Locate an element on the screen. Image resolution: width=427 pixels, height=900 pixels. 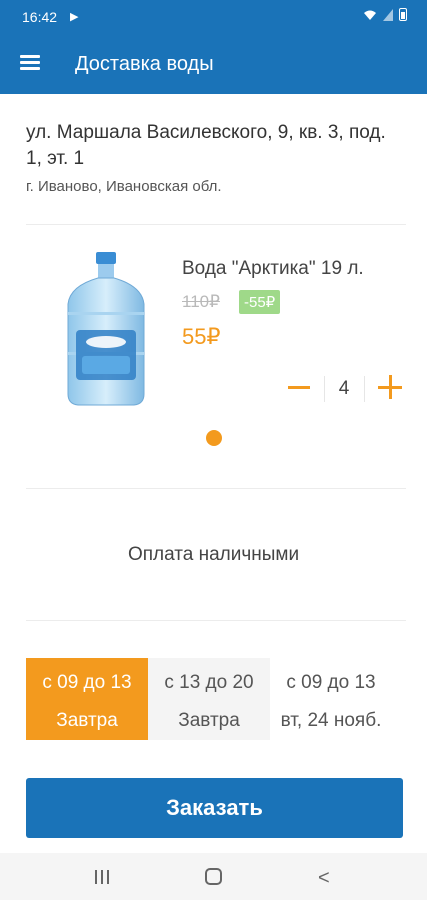
quantity-value: 4 is located at coordinates (344, 388).